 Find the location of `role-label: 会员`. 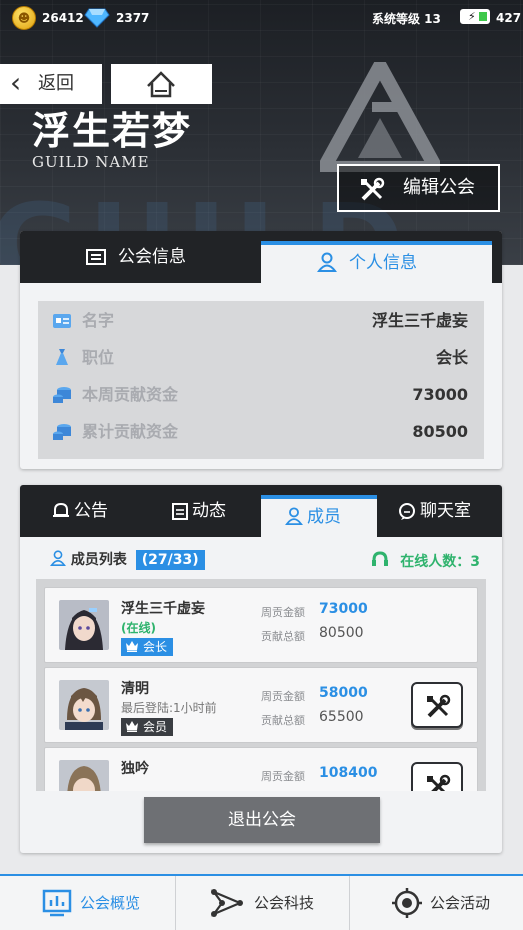

role-label: 会员 is located at coordinates (155, 727).